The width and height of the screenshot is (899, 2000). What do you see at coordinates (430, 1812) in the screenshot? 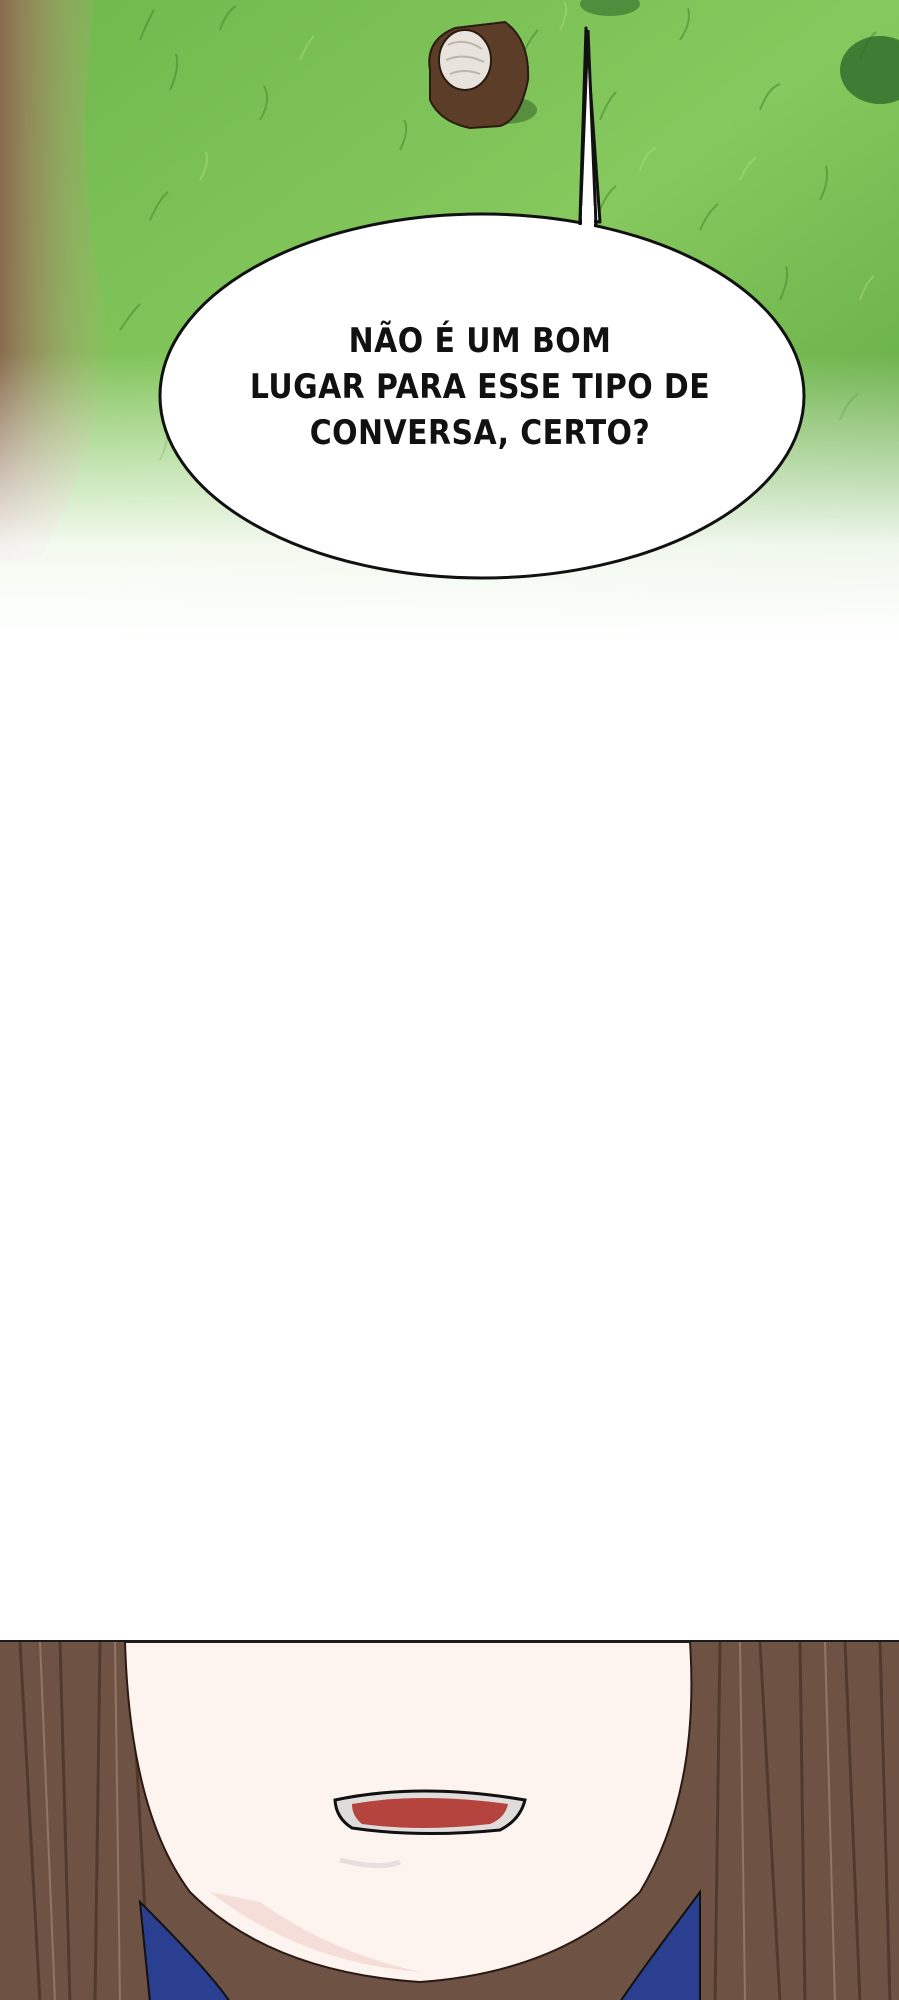
I see `open-mouth` at bounding box center [430, 1812].